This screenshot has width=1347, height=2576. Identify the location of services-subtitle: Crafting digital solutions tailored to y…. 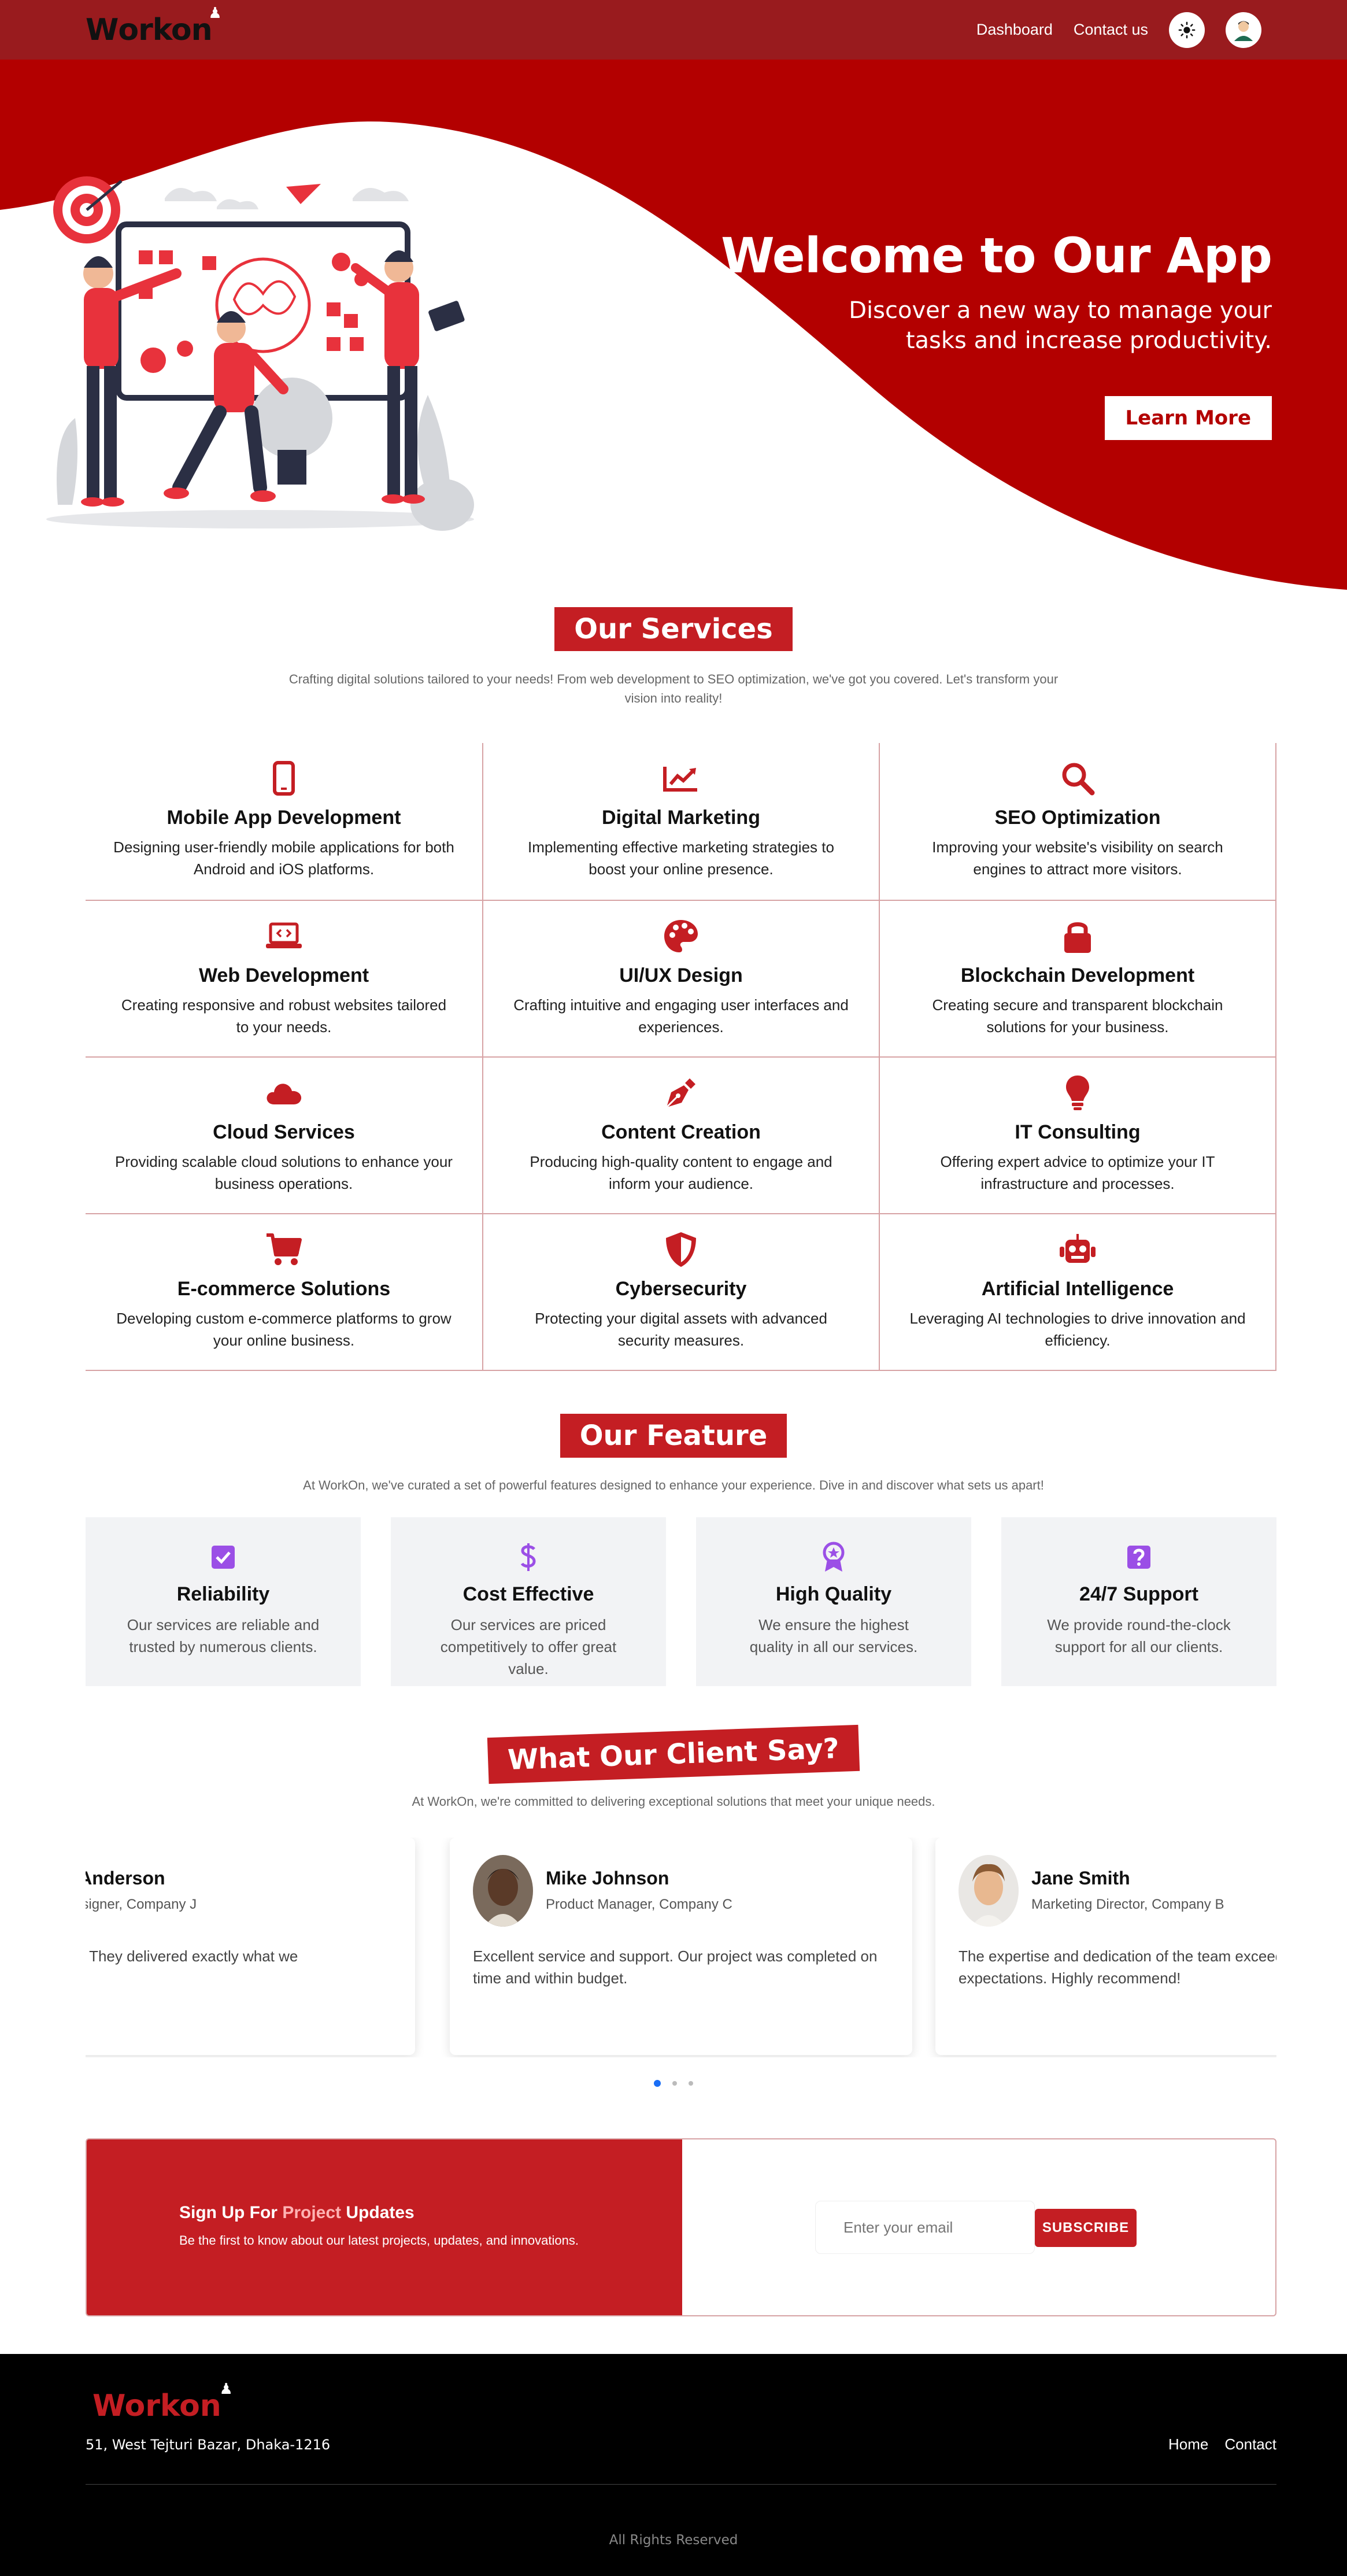
(673, 688).